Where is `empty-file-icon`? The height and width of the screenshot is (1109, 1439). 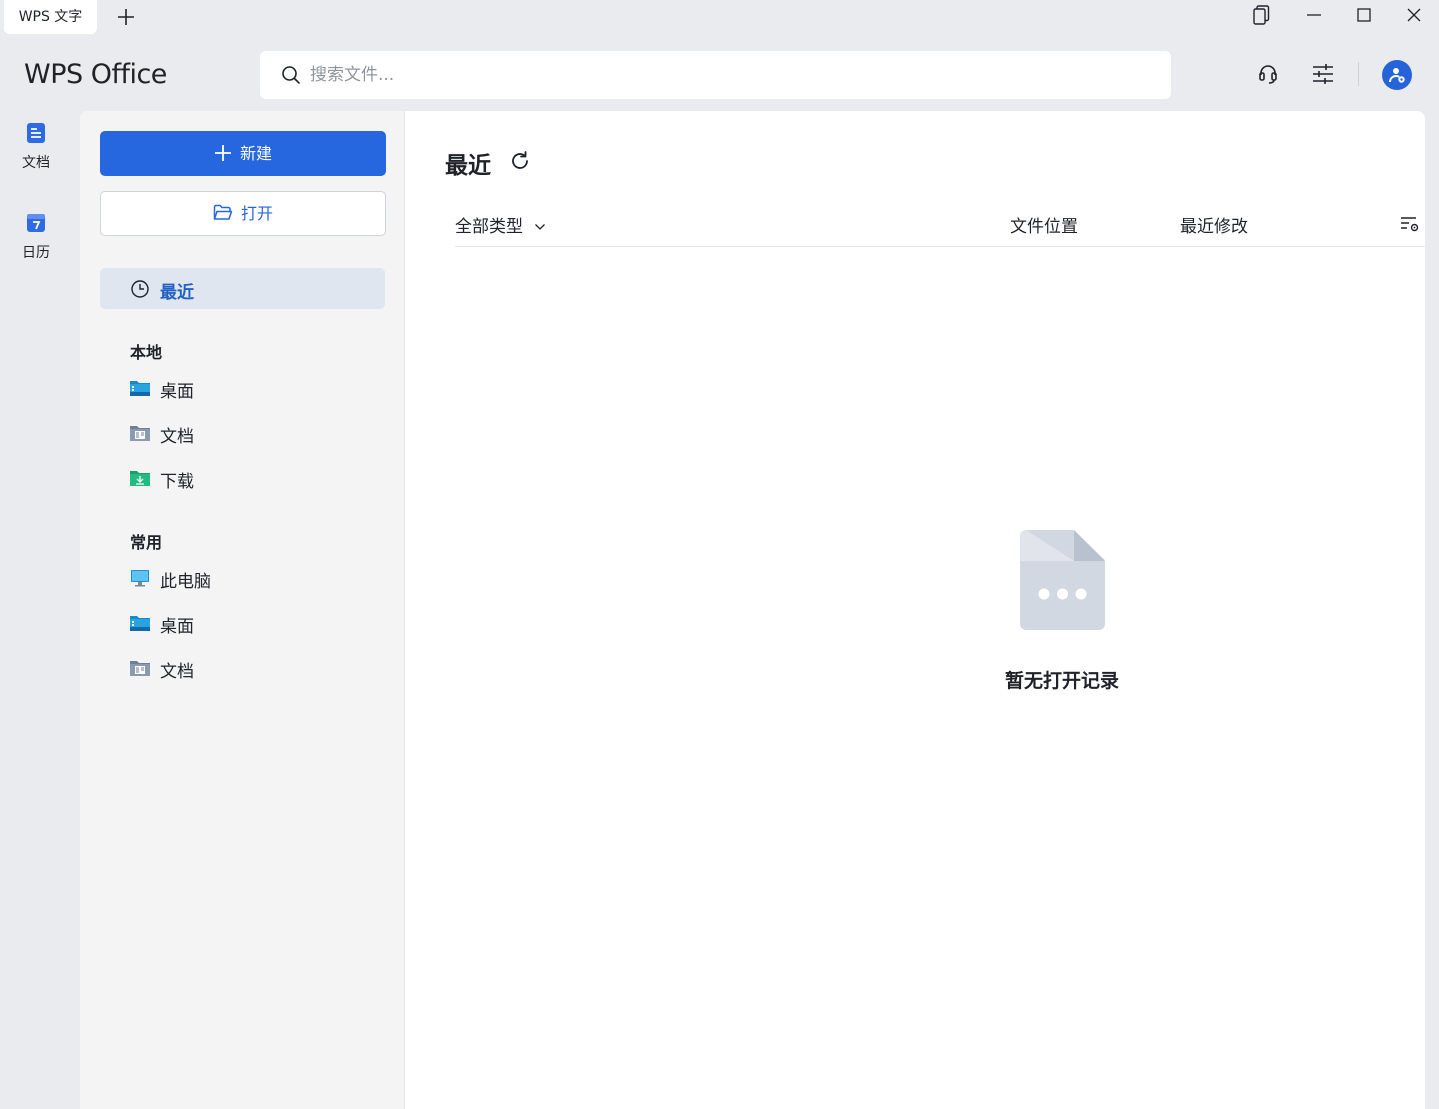 empty-file-icon is located at coordinates (1062, 580).